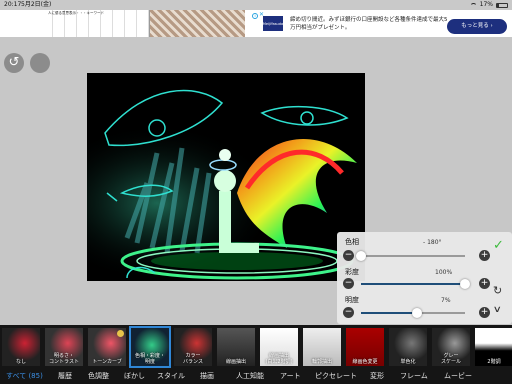  Describe the element at coordinates (40, 63) in the screenshot. I see `redo-button` at that location.